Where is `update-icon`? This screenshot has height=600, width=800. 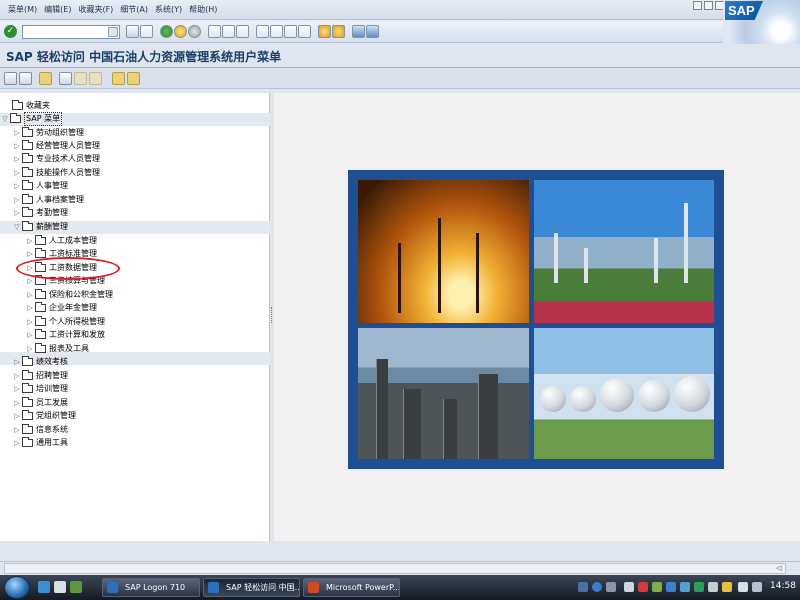
update-icon is located at coordinates (657, 587).